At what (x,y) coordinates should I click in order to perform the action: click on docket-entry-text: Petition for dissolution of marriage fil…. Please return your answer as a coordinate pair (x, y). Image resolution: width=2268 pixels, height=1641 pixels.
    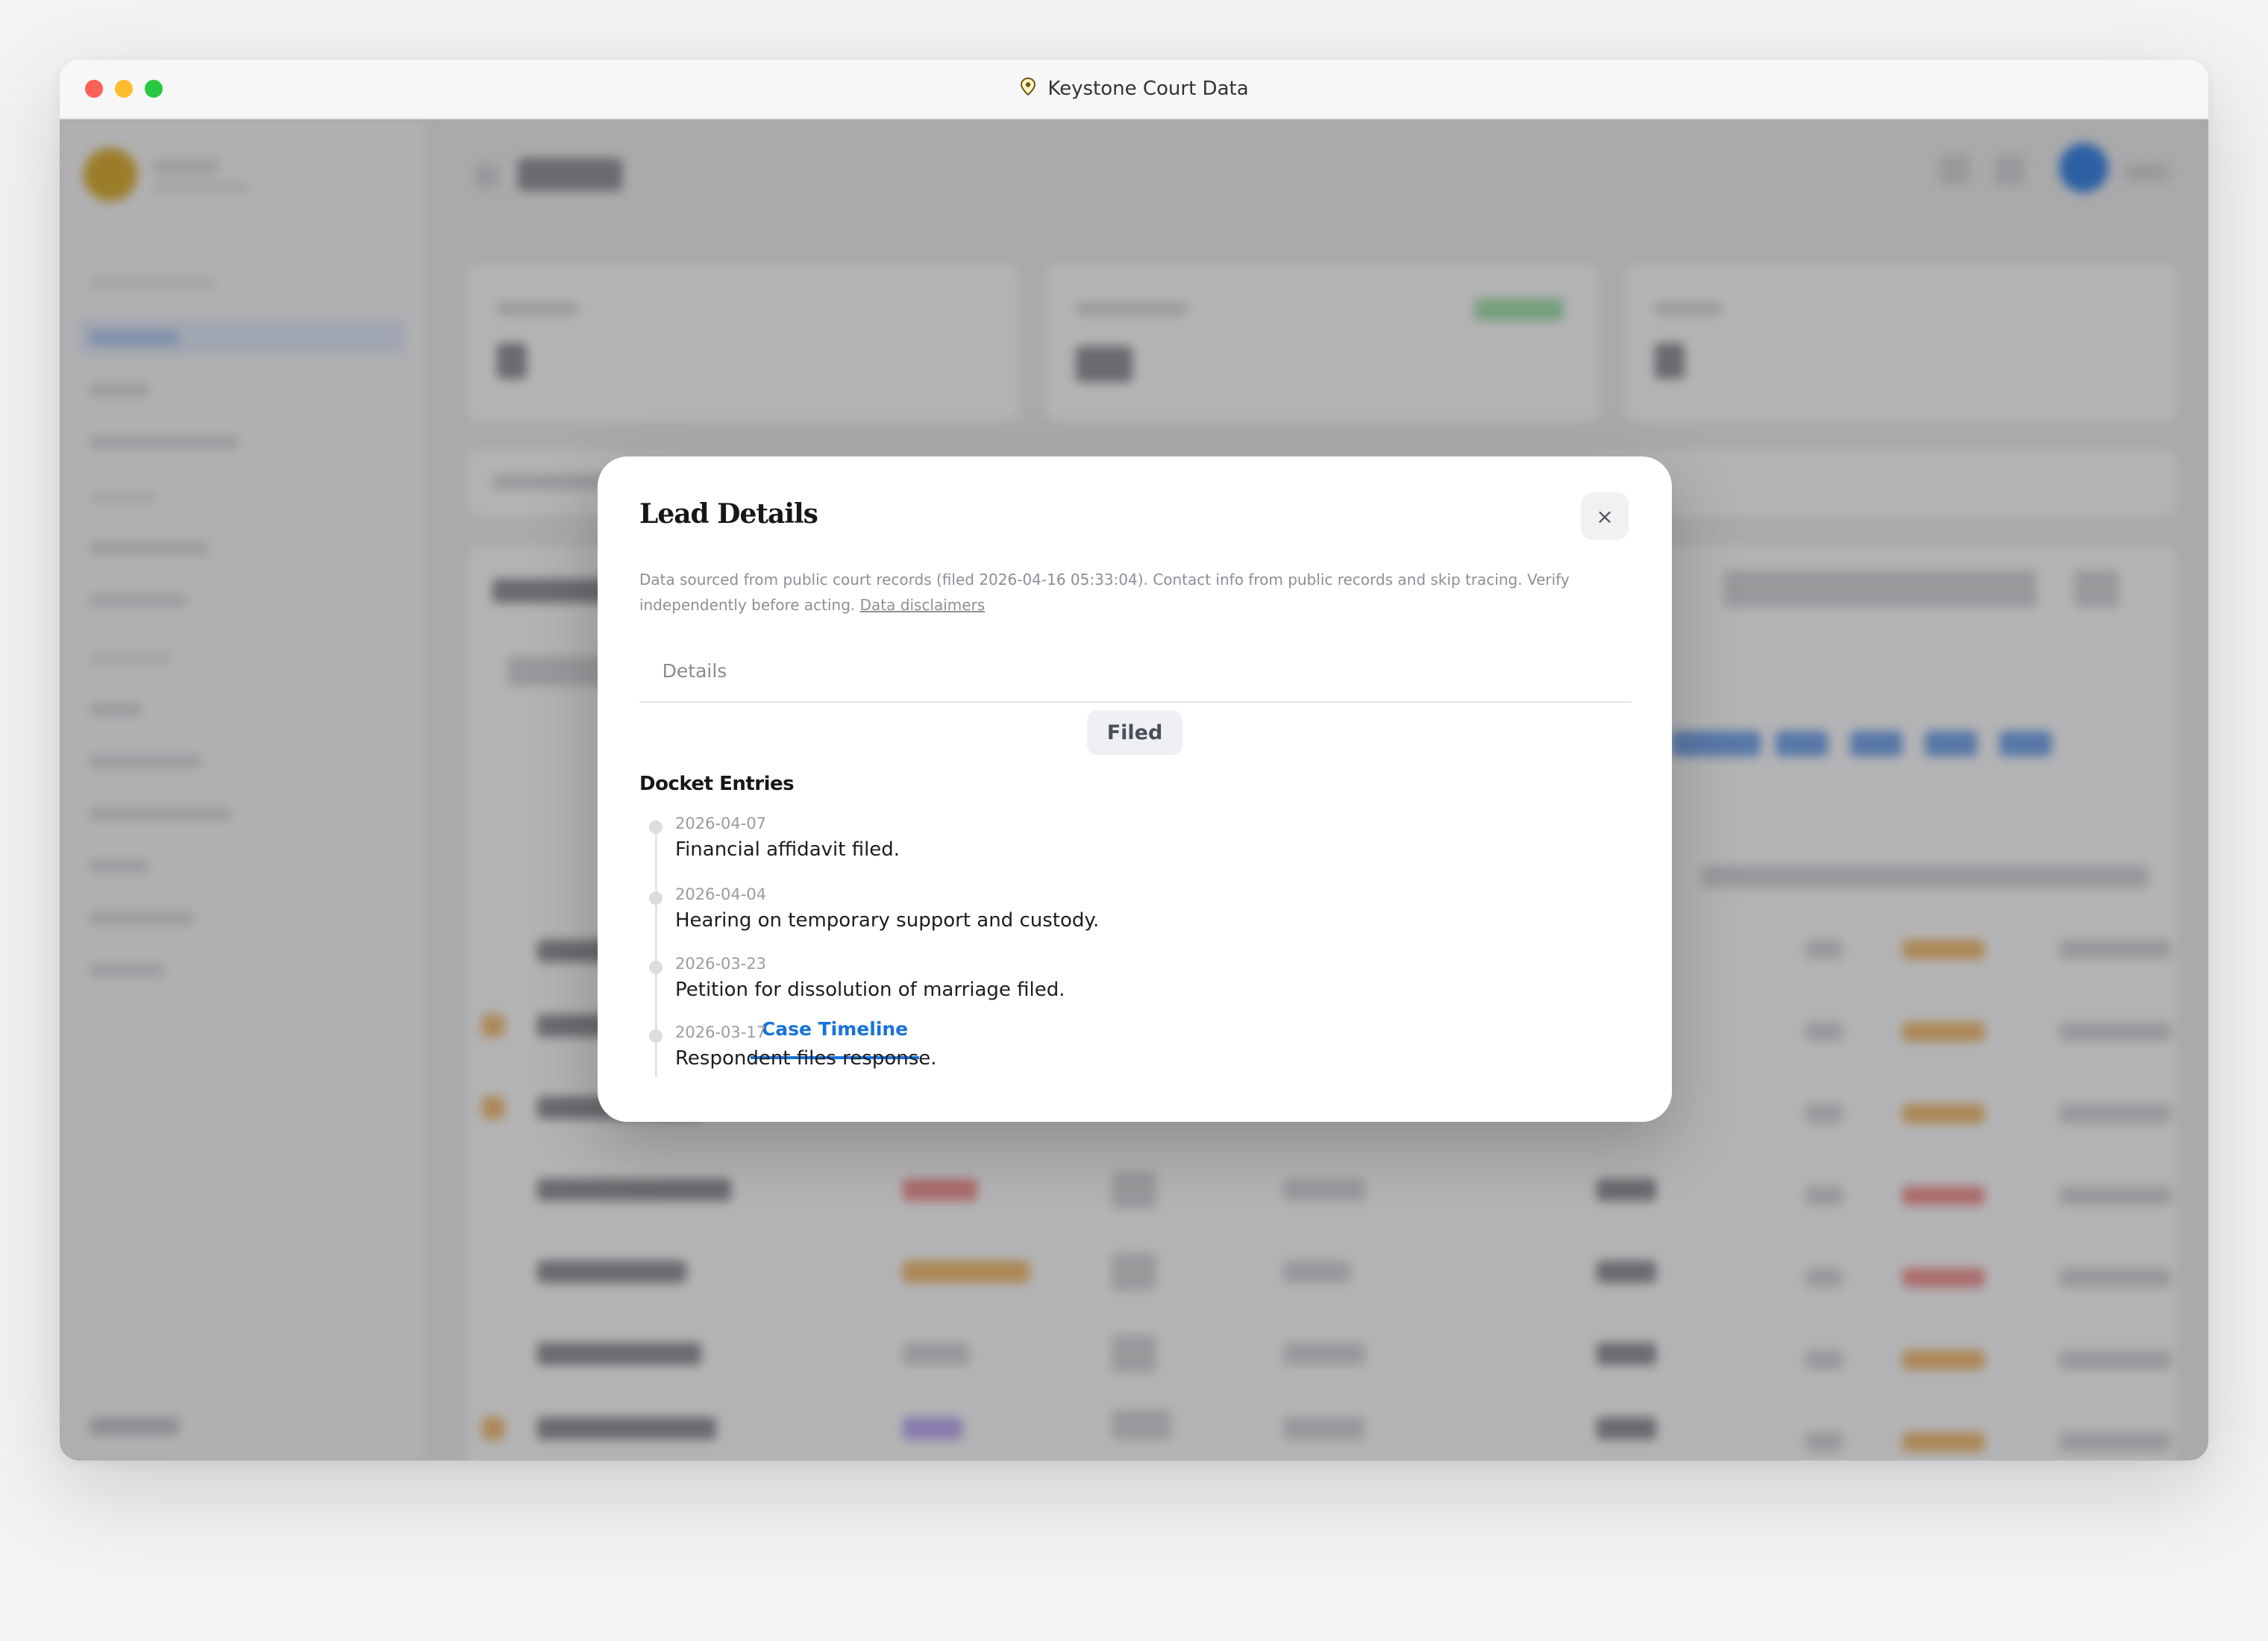
    Looking at the image, I should click on (870, 990).